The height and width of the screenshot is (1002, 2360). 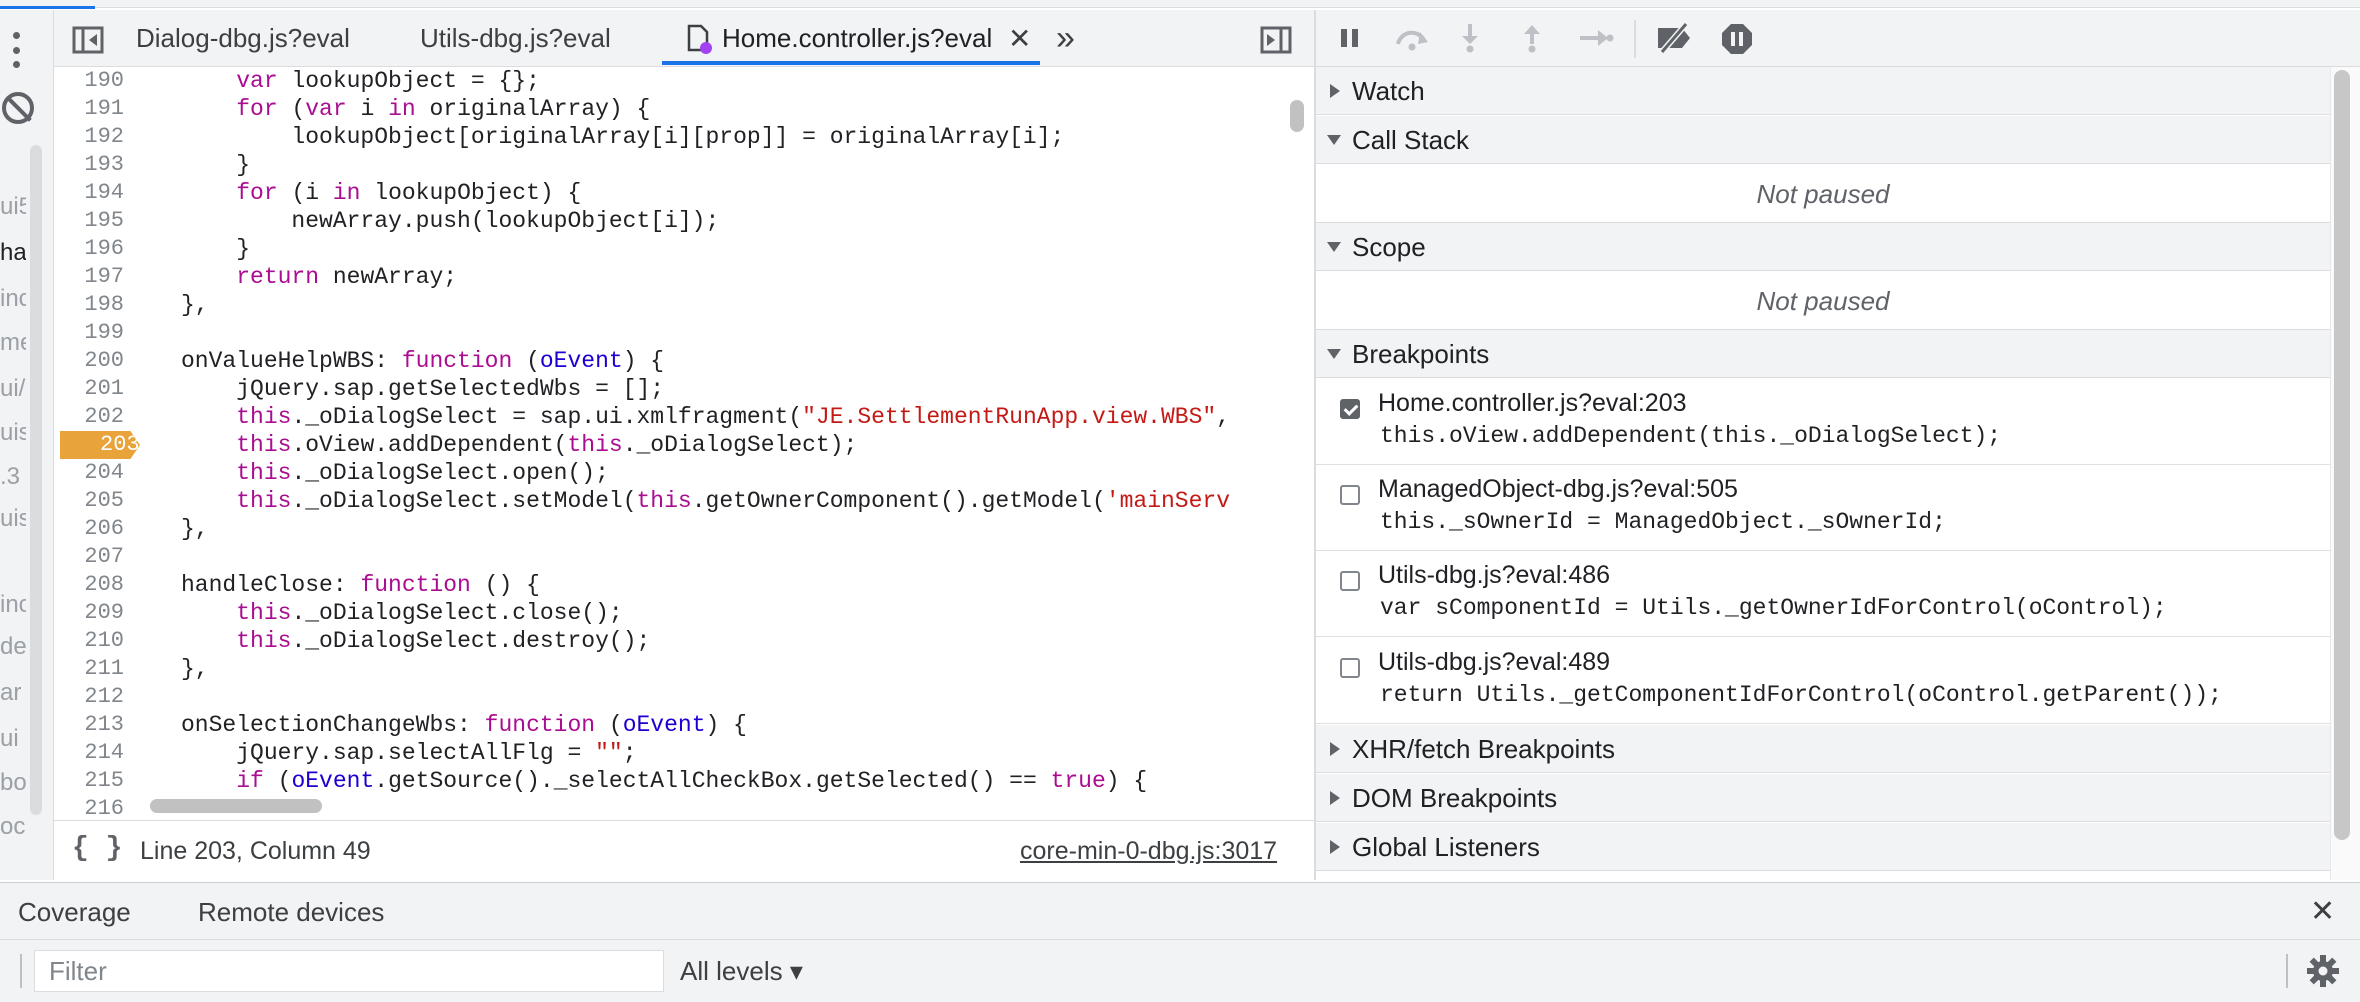 What do you see at coordinates (89, 501) in the screenshot?
I see `line-number: 205` at bounding box center [89, 501].